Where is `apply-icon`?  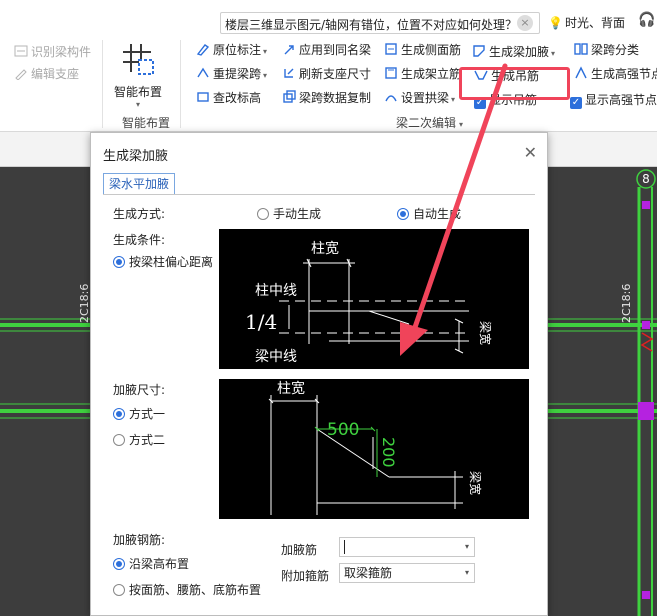
apply-icon is located at coordinates (289, 50).